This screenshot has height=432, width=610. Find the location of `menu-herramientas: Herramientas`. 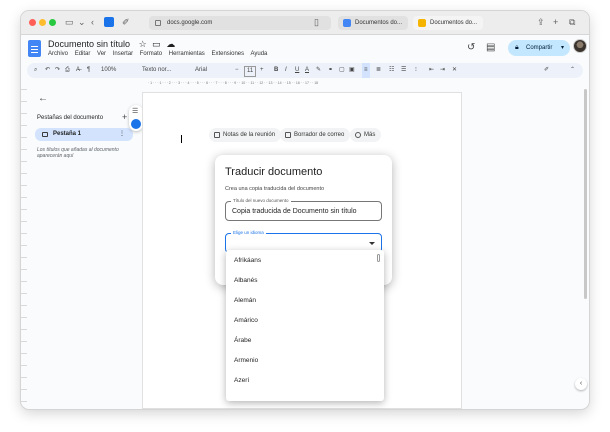

menu-herramientas: Herramientas is located at coordinates (187, 54).